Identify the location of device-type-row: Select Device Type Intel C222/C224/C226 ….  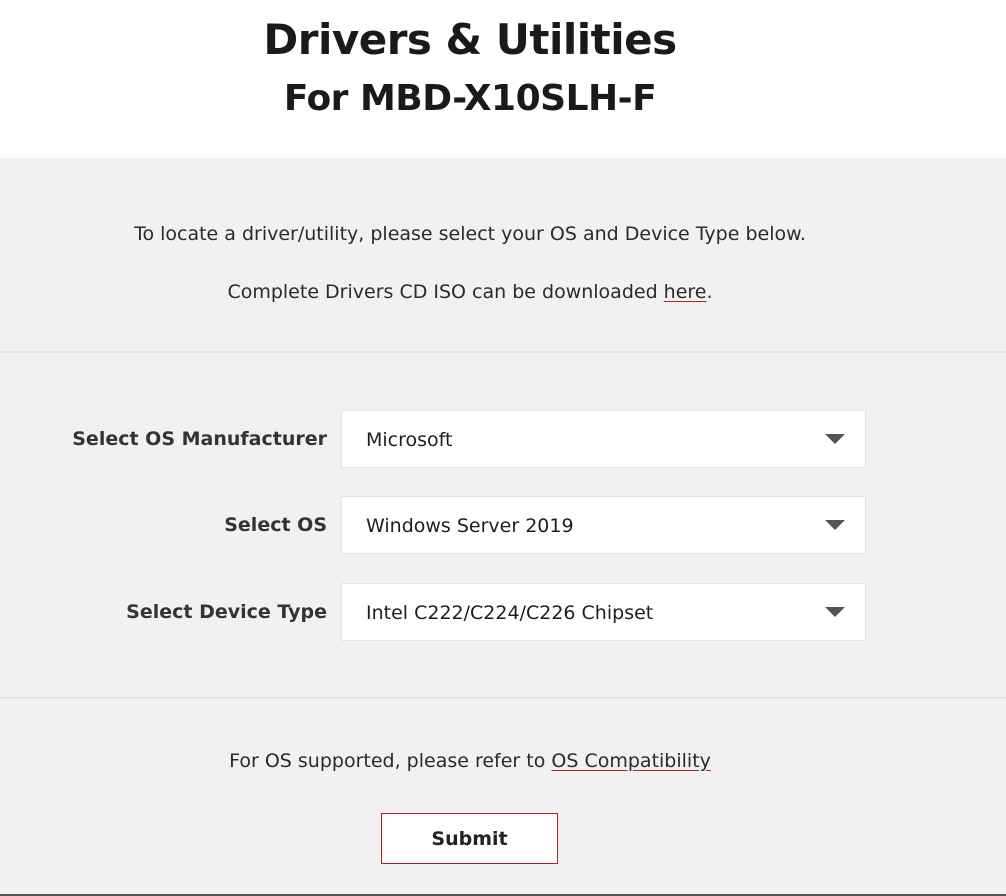
(503, 612).